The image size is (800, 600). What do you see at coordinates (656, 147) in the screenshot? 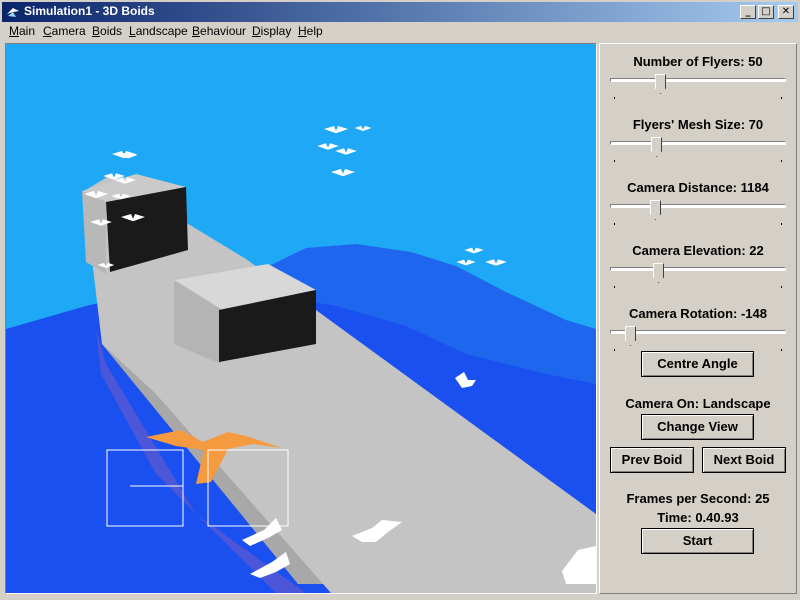
I see `mesh-slider-thumb` at bounding box center [656, 147].